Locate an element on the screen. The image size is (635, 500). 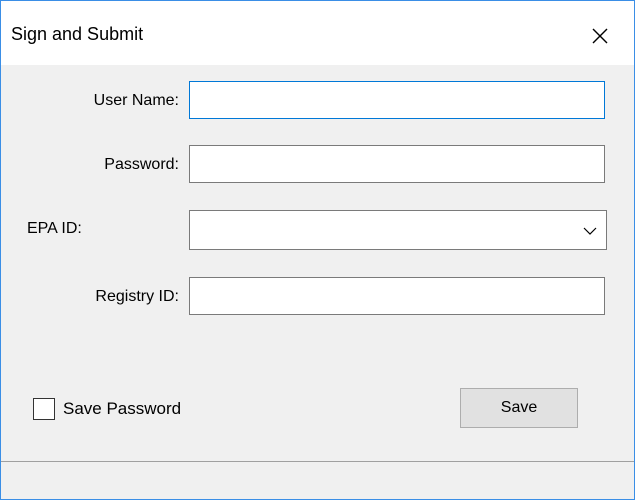
user-name-label: User Name: is located at coordinates (136, 100).